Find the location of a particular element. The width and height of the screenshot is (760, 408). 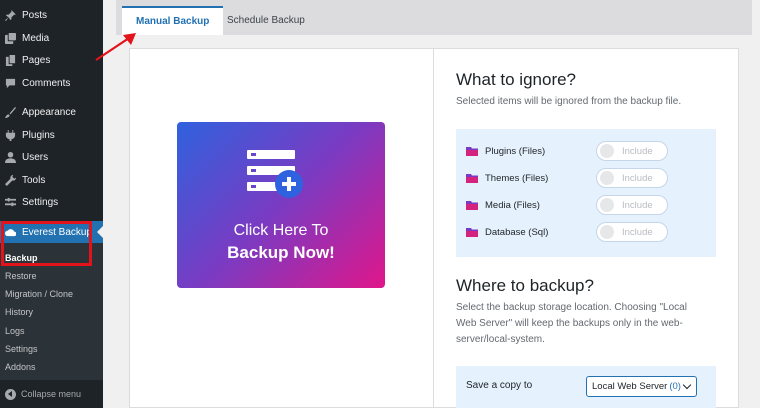

sidebar-item-appearance: Appearance is located at coordinates (51, 112).